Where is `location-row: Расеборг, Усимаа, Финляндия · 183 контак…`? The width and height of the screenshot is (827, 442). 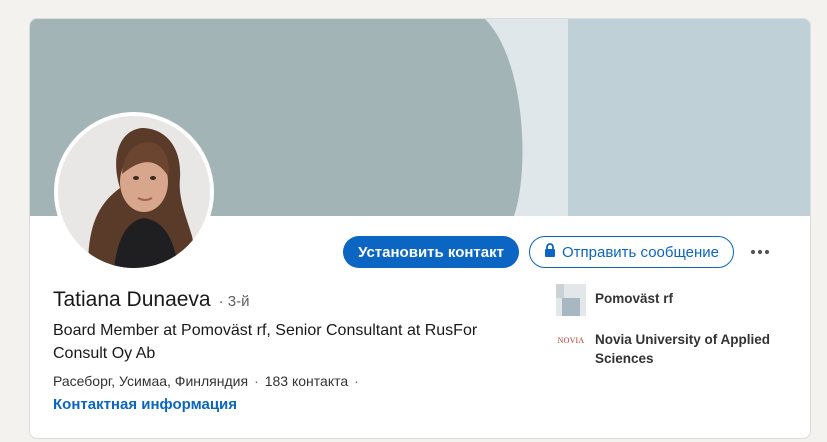
location-row: Расеборг, Усимаа, Финляндия · 183 контак… is located at coordinates (206, 381).